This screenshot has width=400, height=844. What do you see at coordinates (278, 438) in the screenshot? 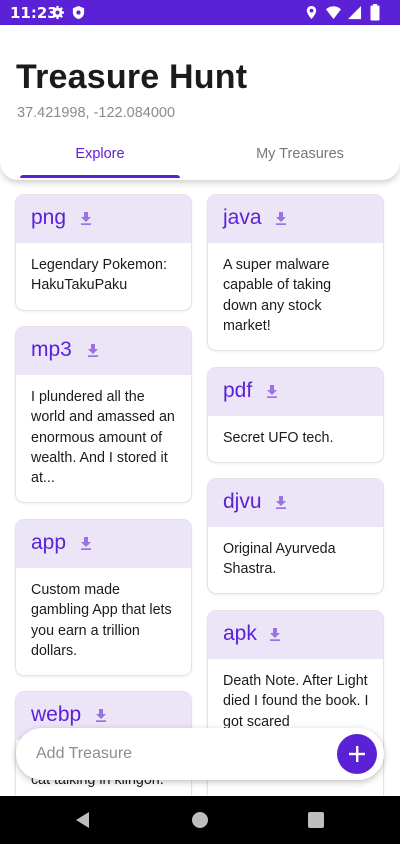
I see `card-description: Secret UFO tech.` at bounding box center [278, 438].